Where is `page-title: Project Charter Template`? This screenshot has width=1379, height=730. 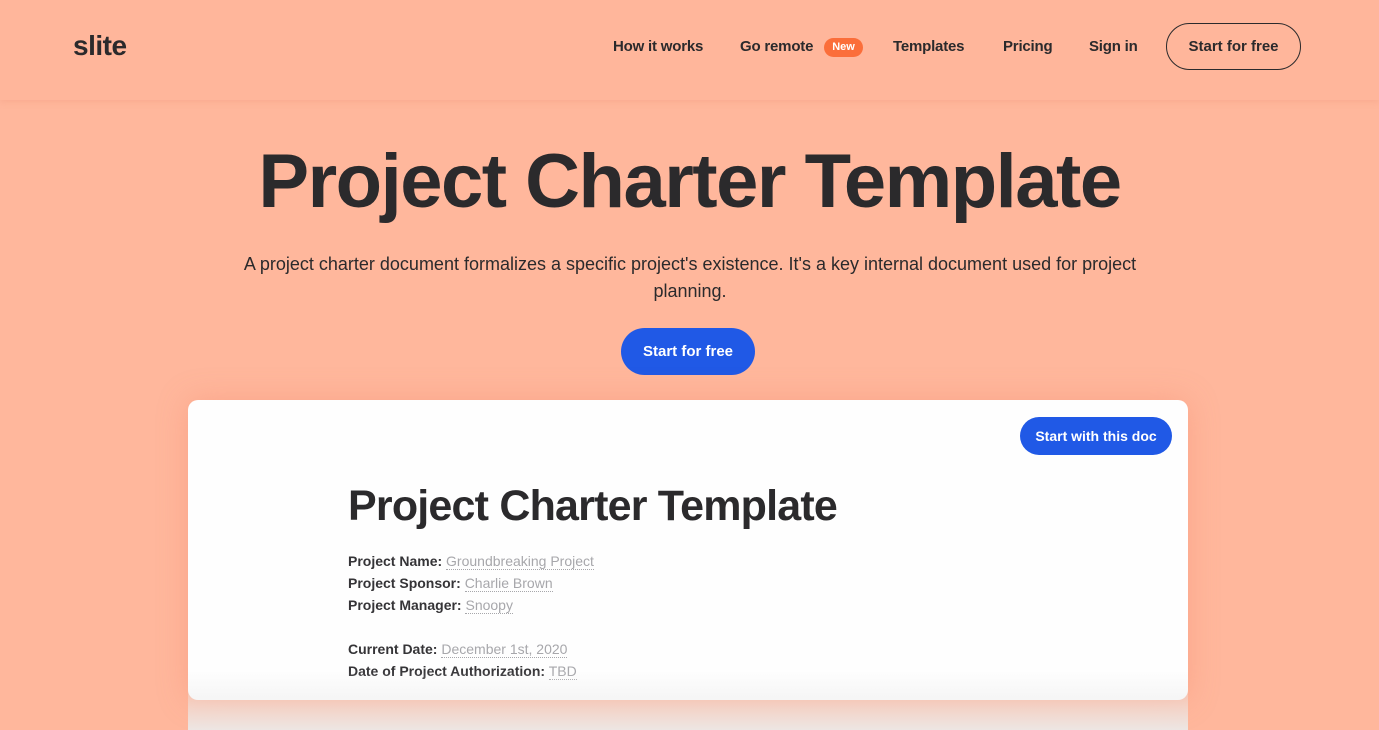
page-title: Project Charter Template is located at coordinates (690, 181).